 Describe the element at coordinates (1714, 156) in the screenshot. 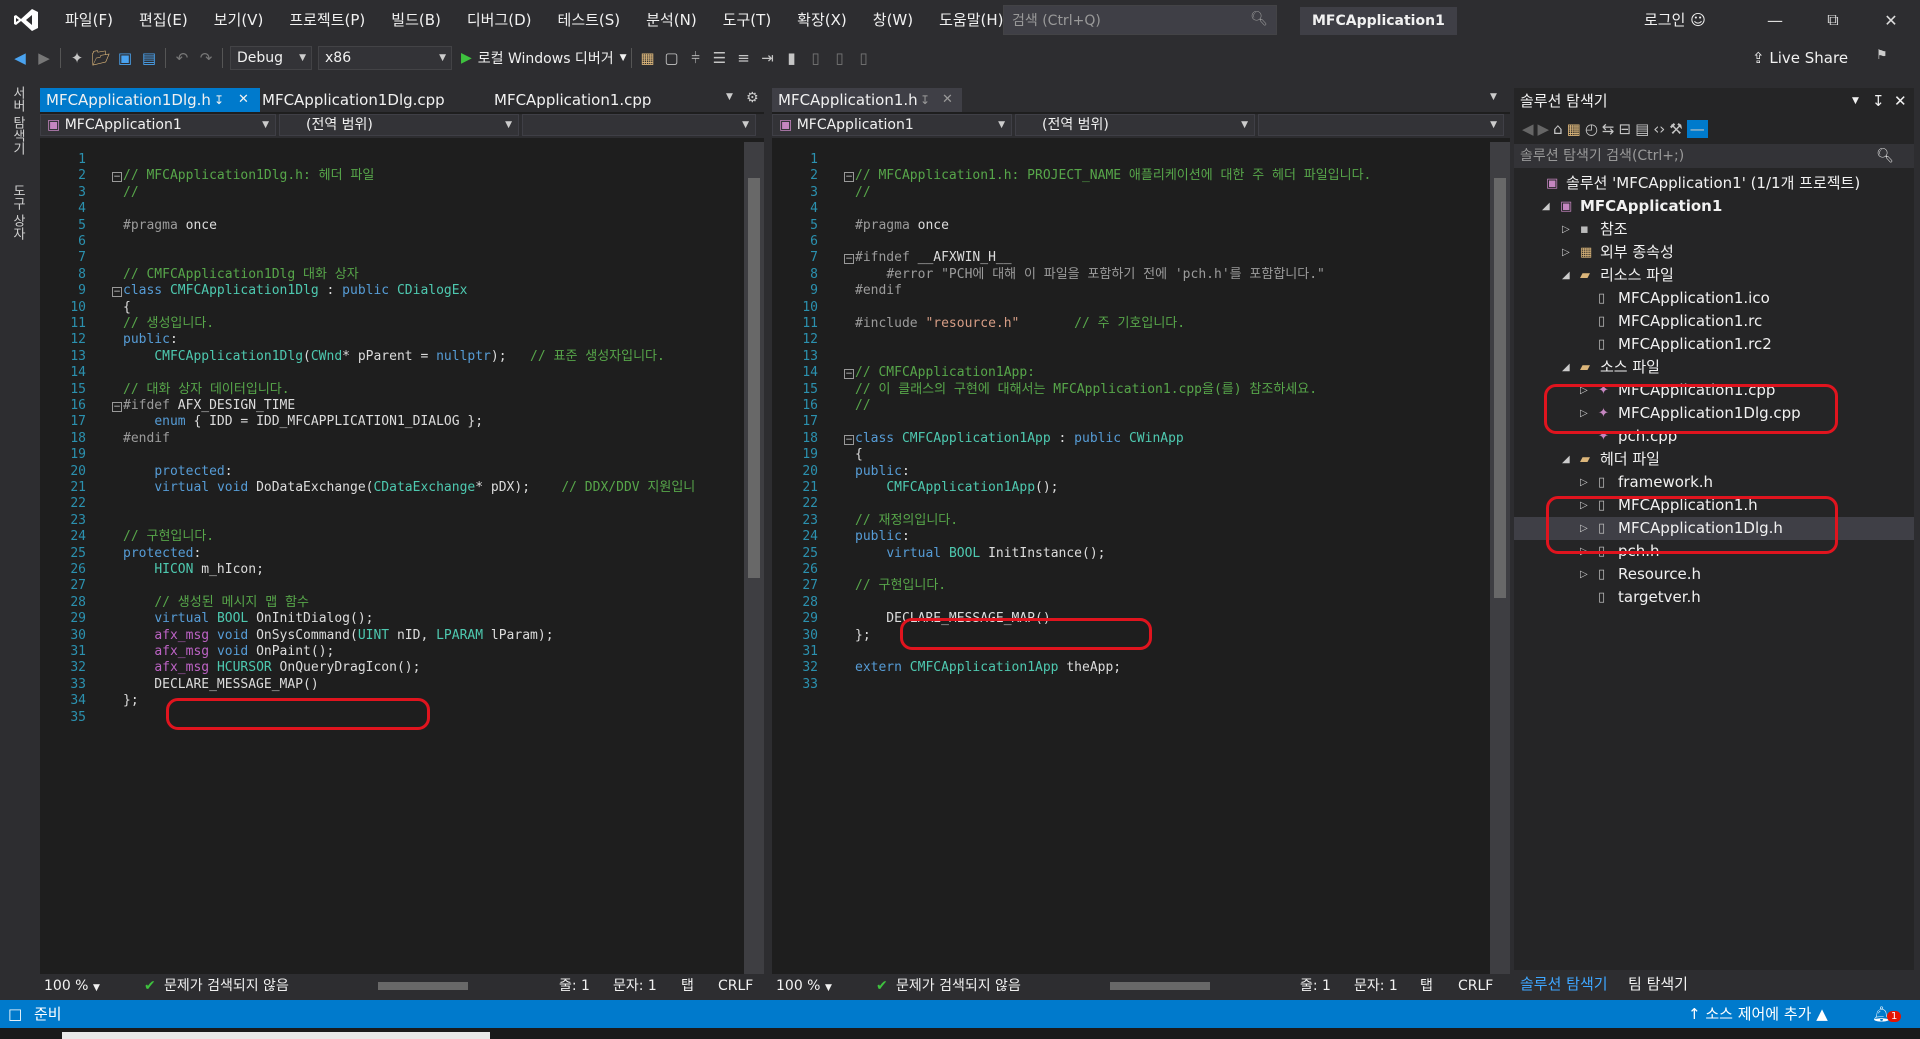

I see `solution-search-input: 솔루션 탐색기 검색(Ctrl+;) 🔍︎` at that location.